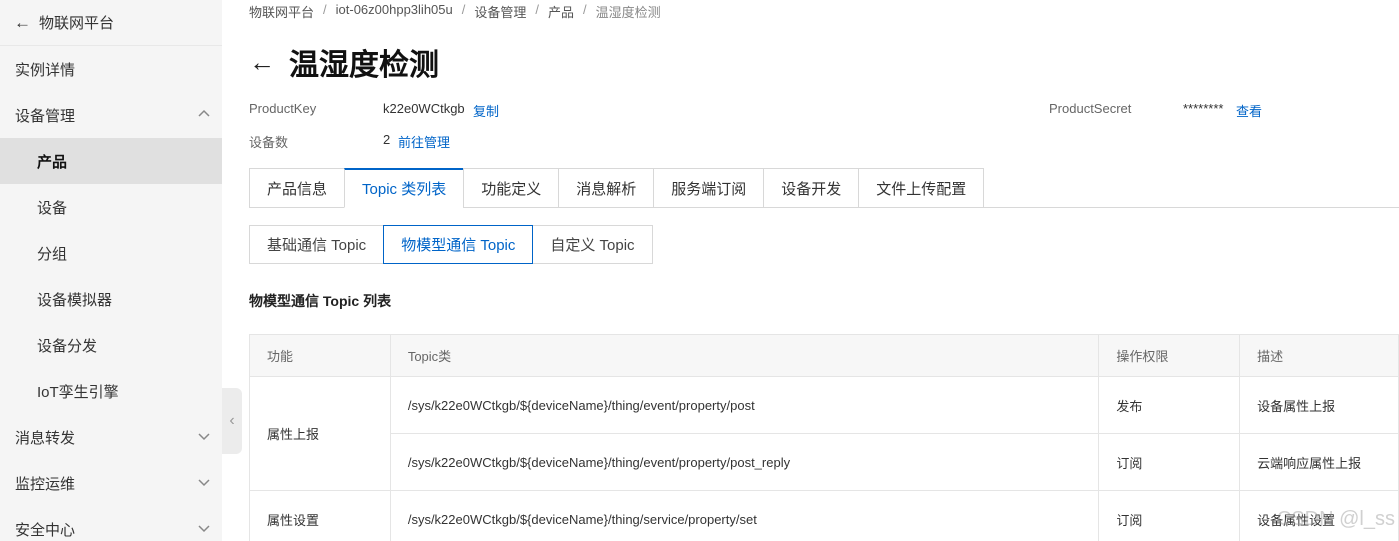  Describe the element at coordinates (708, 188) in the screenshot. I see `tab-server-subscription: 服务端订阅` at that location.